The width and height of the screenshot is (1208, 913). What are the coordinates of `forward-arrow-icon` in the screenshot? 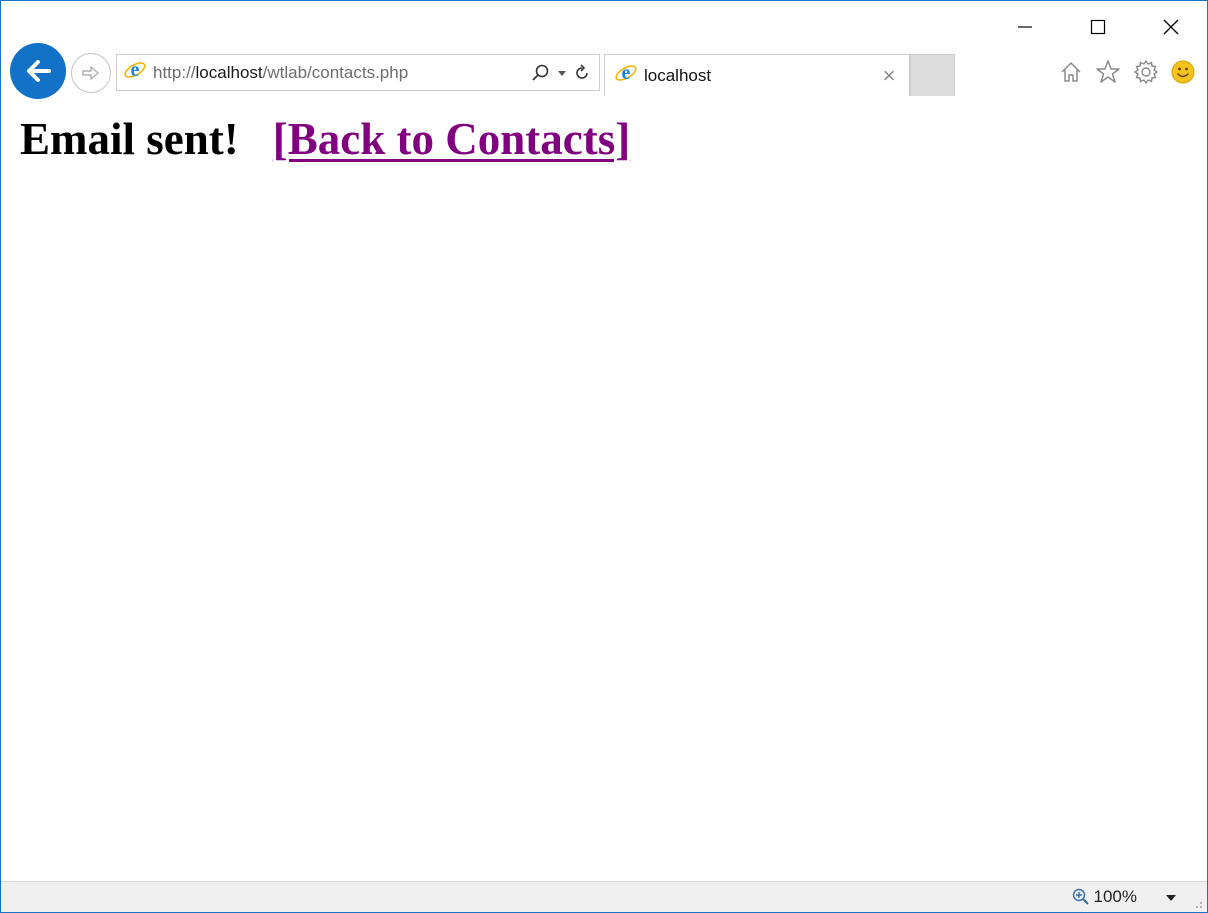 It's located at (90, 73).